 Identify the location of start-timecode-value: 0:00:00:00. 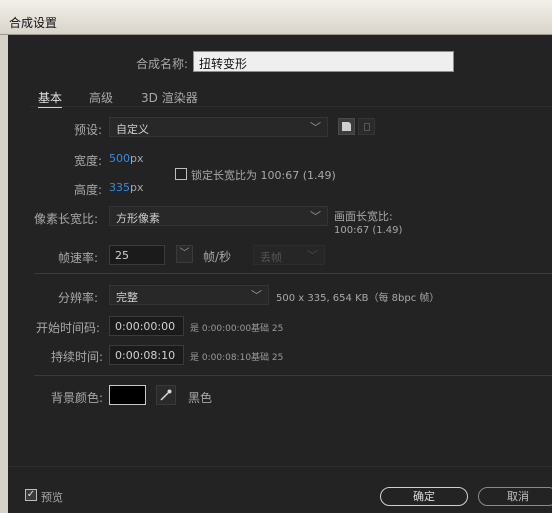
(145, 326).